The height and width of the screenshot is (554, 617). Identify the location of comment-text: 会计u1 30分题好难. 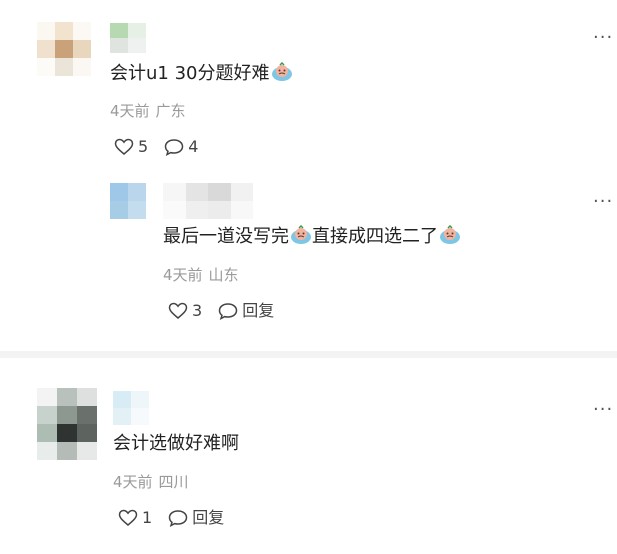
(201, 75).